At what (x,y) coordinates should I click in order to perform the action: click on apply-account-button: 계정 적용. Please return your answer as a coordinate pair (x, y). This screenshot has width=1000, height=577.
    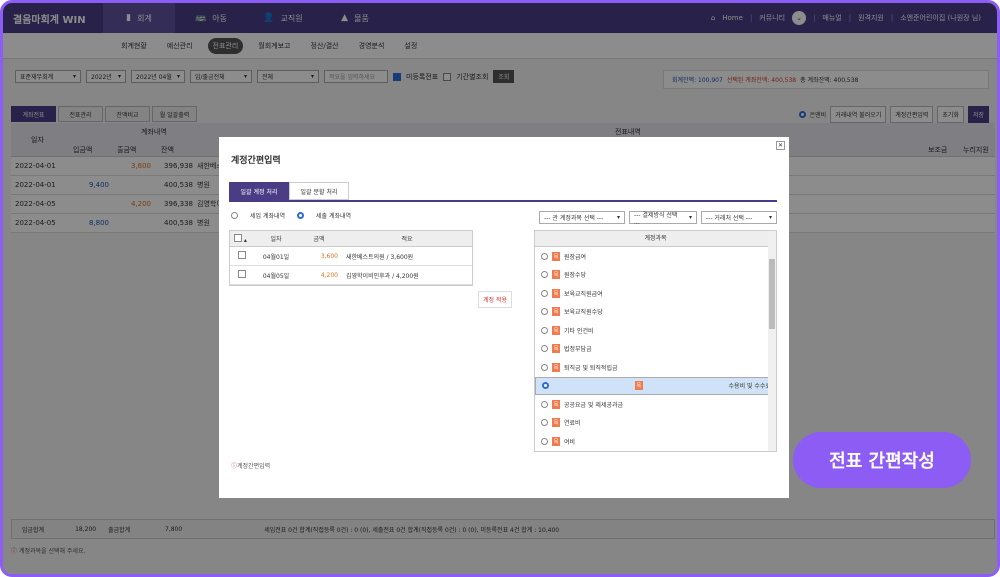
    Looking at the image, I should click on (495, 299).